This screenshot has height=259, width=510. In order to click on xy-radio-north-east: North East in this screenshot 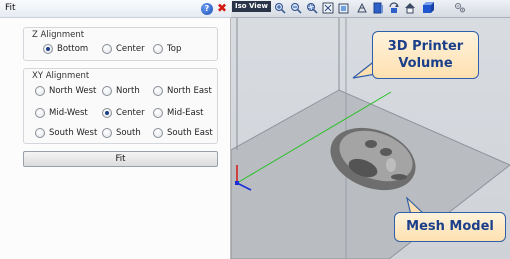, I will do `click(182, 91)`.